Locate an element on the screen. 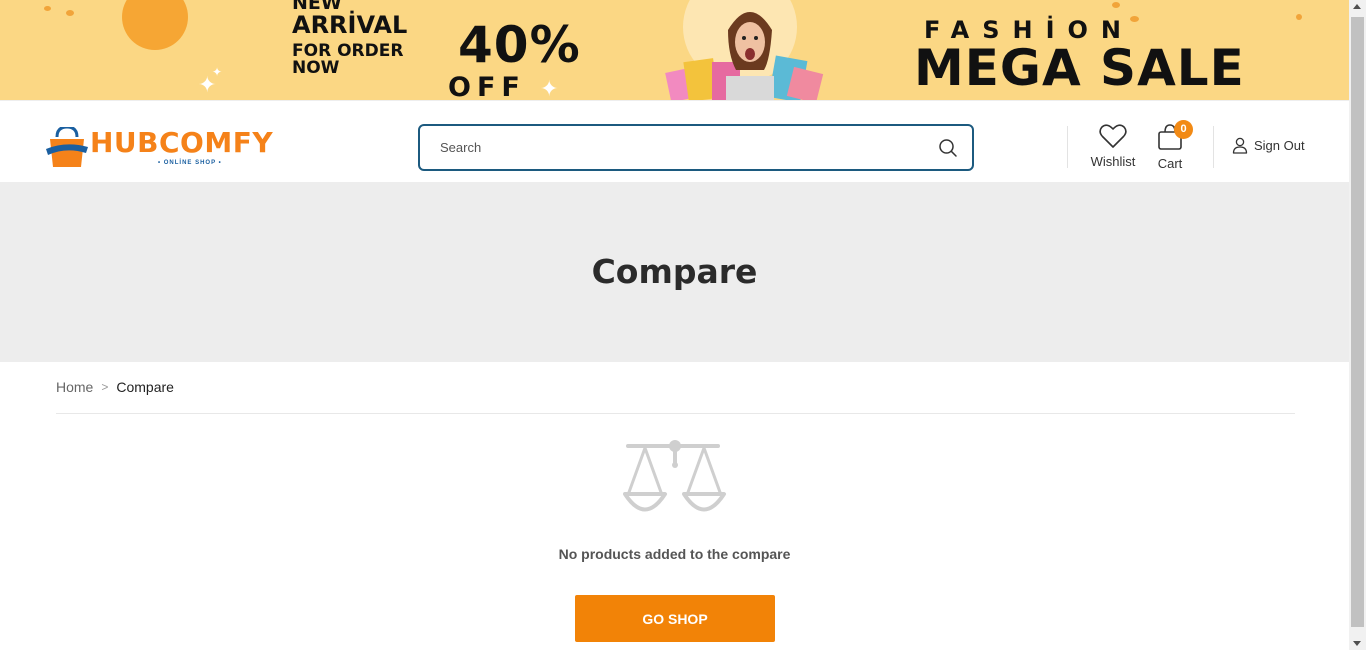 The width and height of the screenshot is (1366, 650). logo-tagline: • ONLİNE SHOP • is located at coordinates (190, 163).